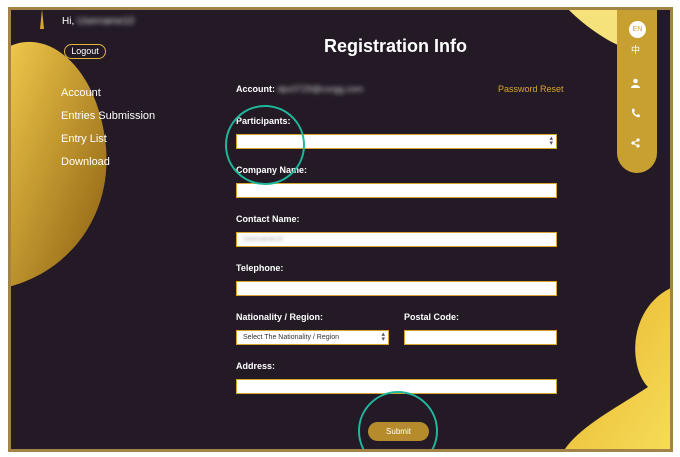 This screenshot has height=457, width=680. What do you see at coordinates (637, 29) in the screenshot?
I see `lang-en-button: EN` at bounding box center [637, 29].